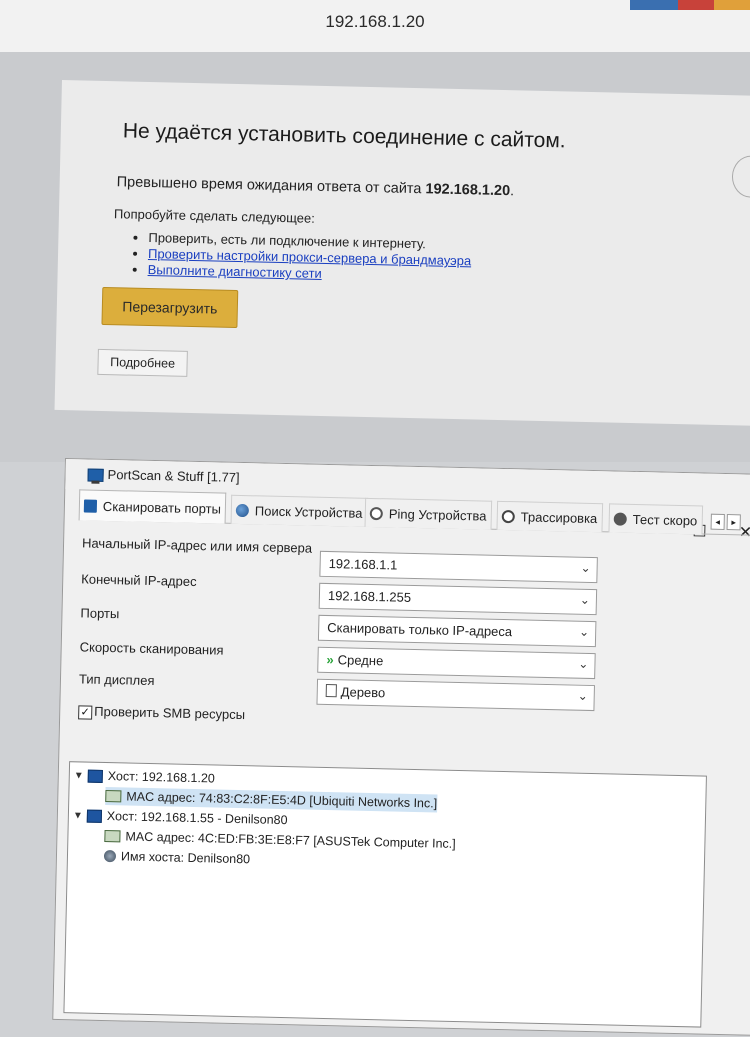 This screenshot has width=750, height=1037. I want to click on browser-top-bar: 192.168.1.20, so click(375, 26).